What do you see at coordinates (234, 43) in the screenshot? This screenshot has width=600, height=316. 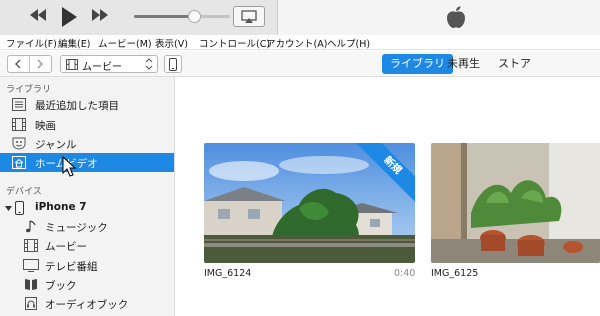 I see `menu-controls: コントロール(C)` at bounding box center [234, 43].